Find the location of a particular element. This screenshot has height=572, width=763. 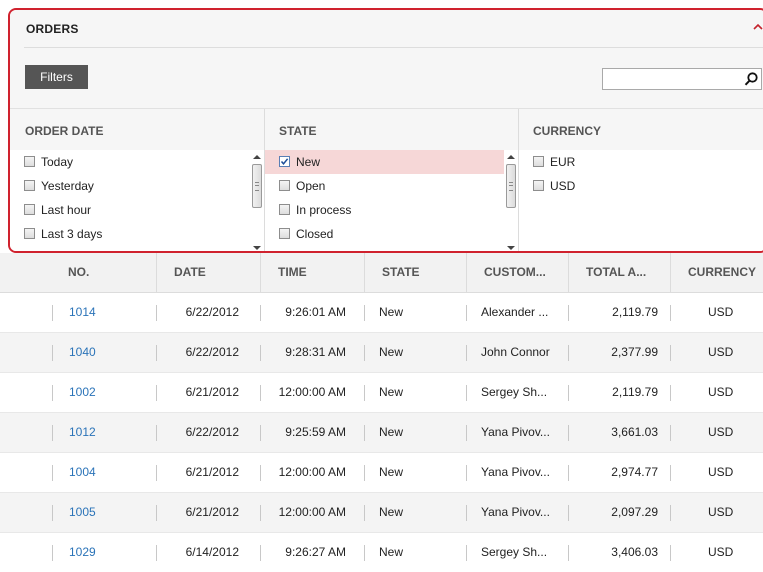

filter-option-usd: USD is located at coordinates (641, 186).